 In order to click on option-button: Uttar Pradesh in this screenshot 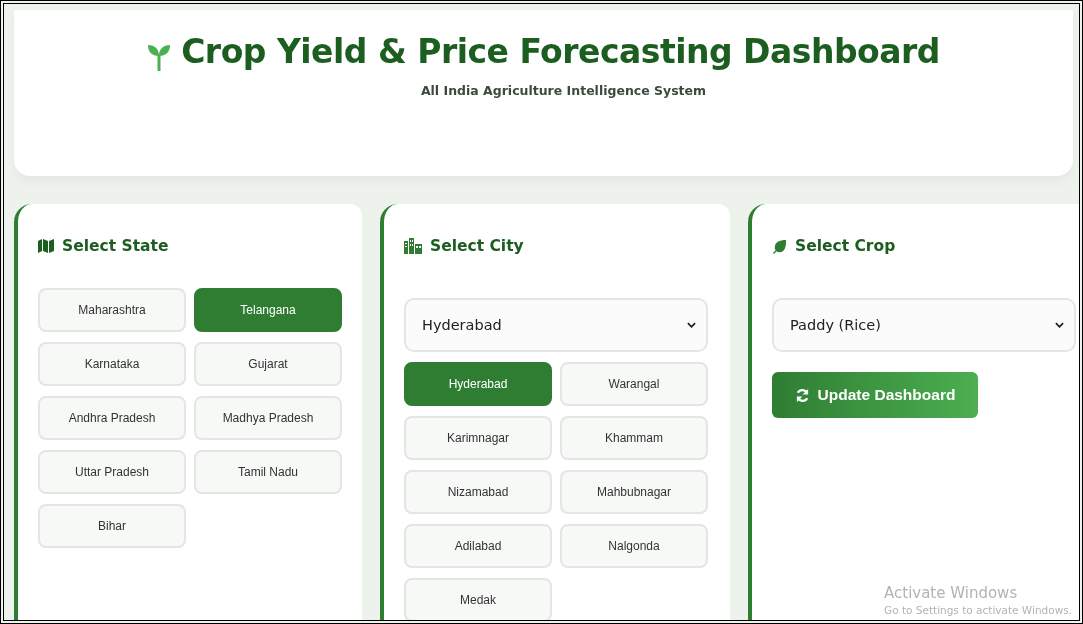, I will do `click(112, 472)`.